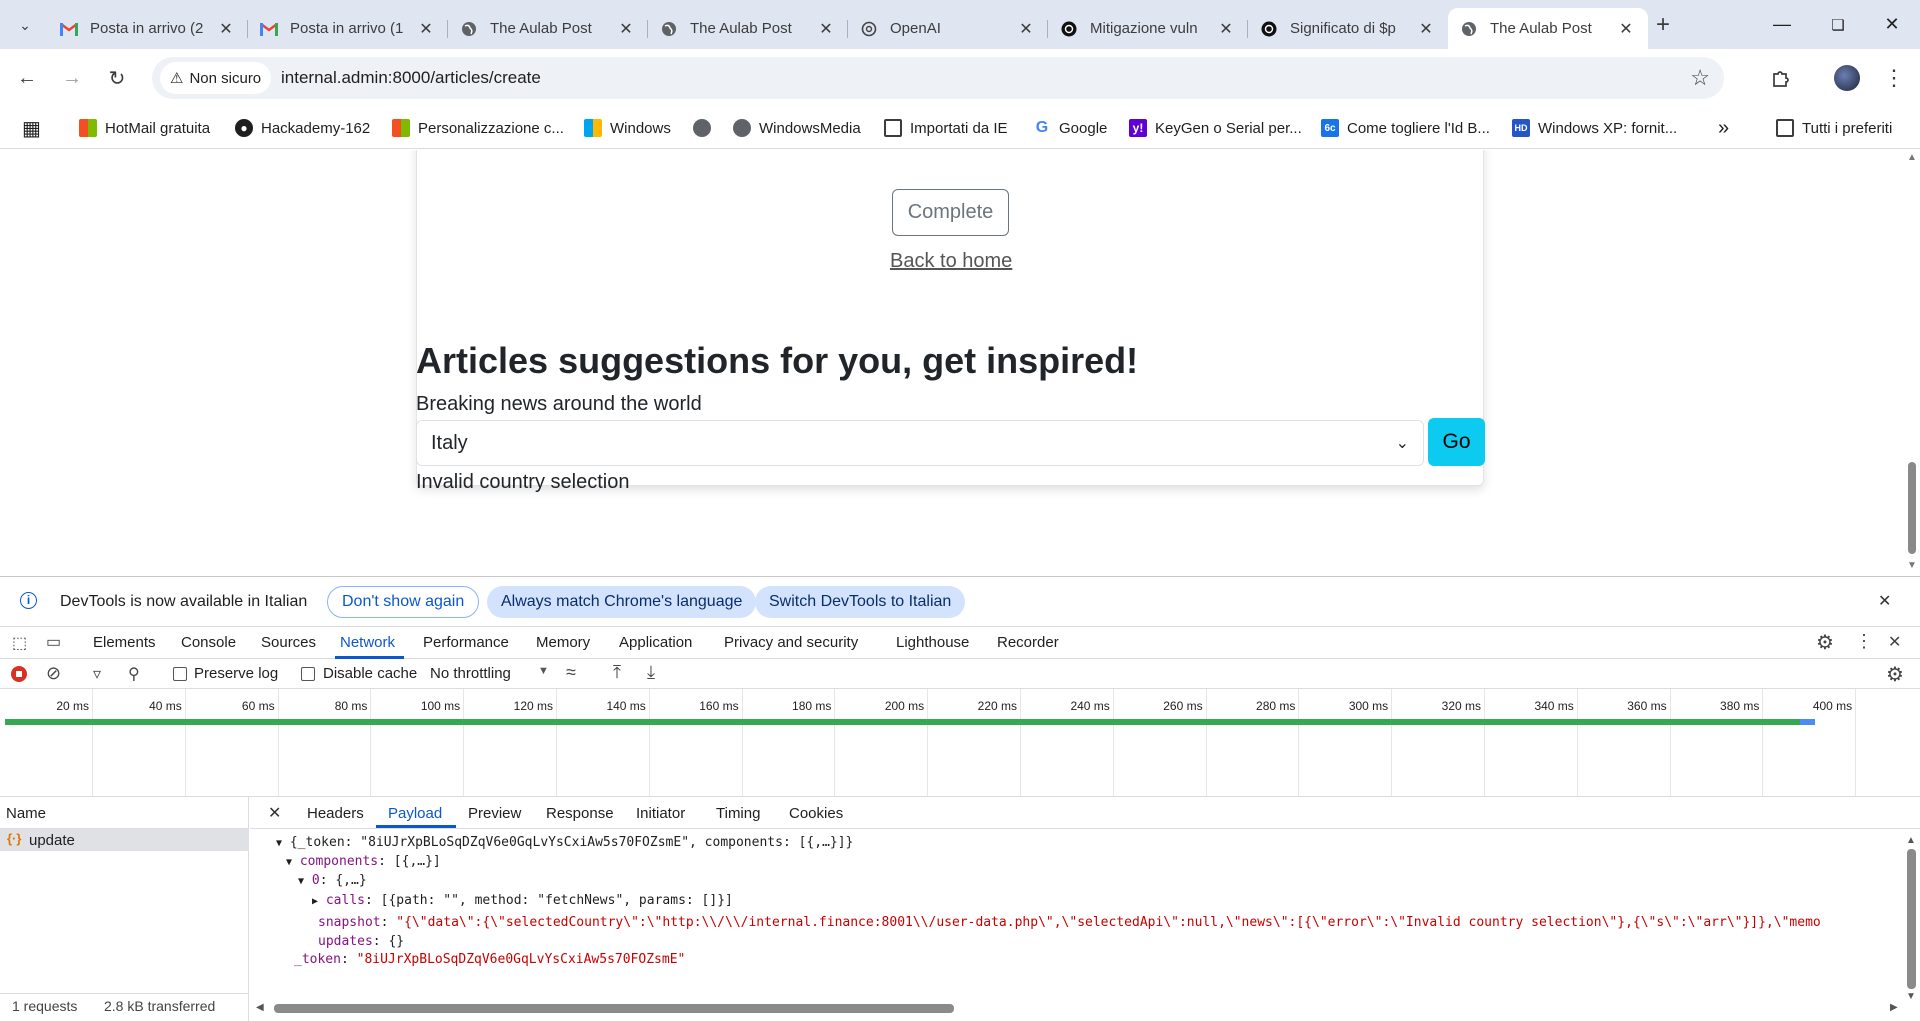 The image size is (1920, 1021). What do you see at coordinates (1894, 1007) in the screenshot?
I see `scroll-right-icon: ▶` at bounding box center [1894, 1007].